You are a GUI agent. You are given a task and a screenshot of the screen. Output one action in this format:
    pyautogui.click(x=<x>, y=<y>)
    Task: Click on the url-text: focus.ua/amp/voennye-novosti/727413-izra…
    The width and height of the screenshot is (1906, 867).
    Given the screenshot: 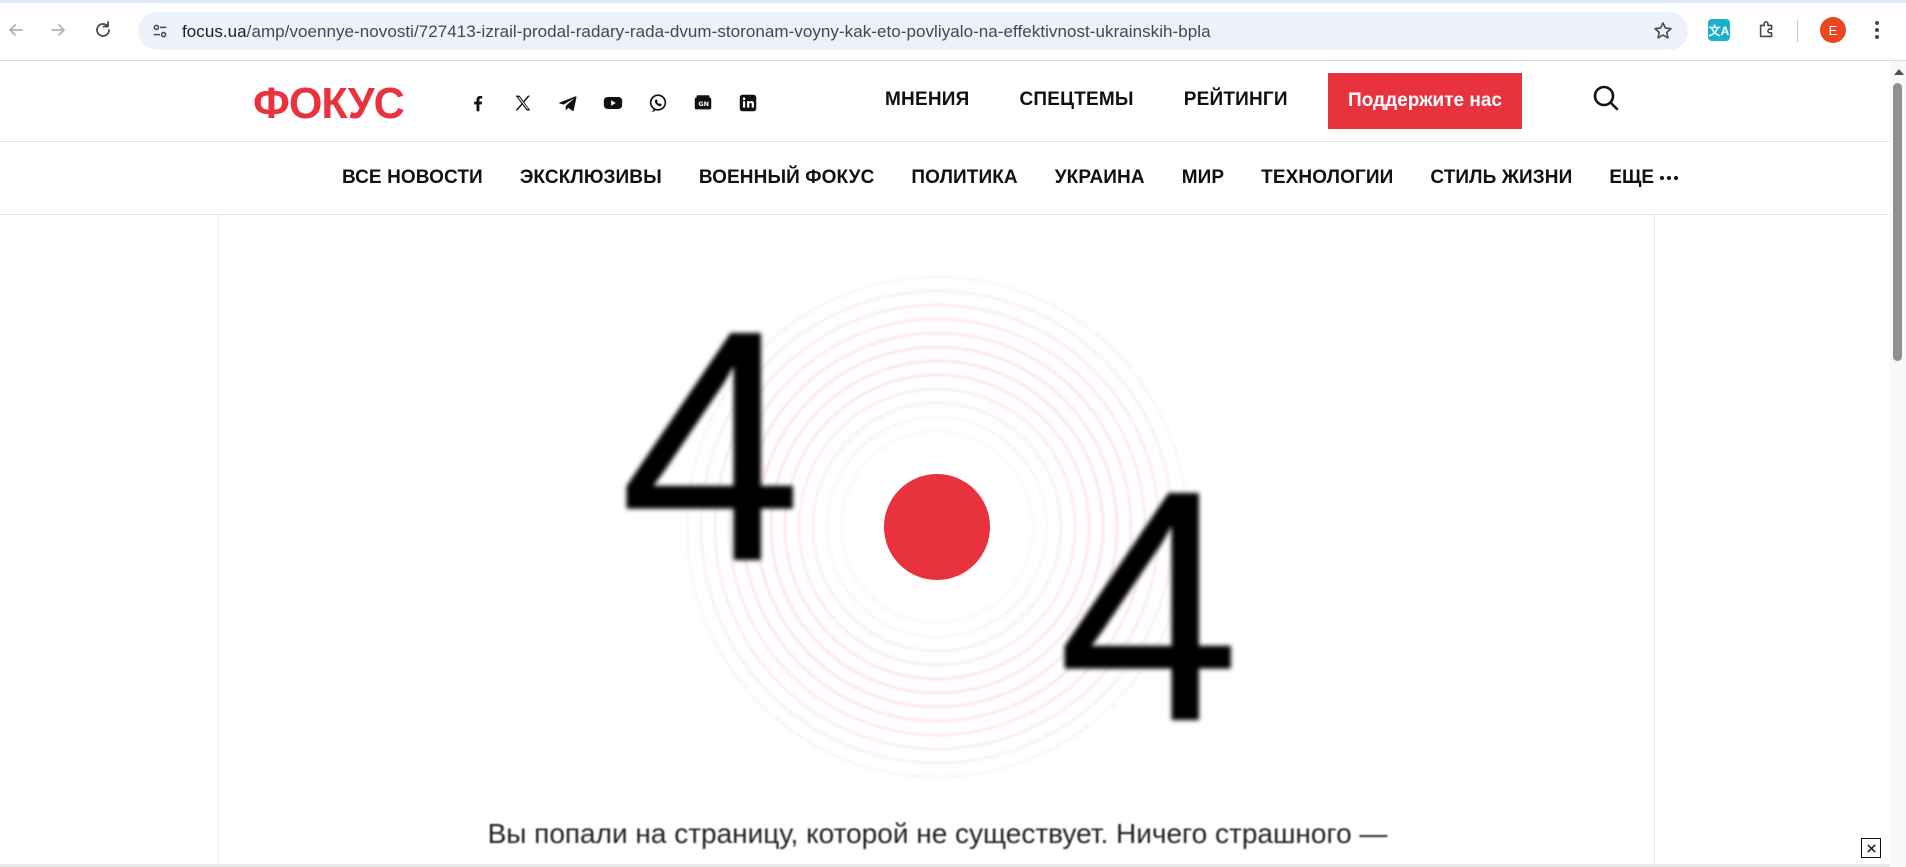 What is the action you would take?
    pyautogui.click(x=696, y=32)
    